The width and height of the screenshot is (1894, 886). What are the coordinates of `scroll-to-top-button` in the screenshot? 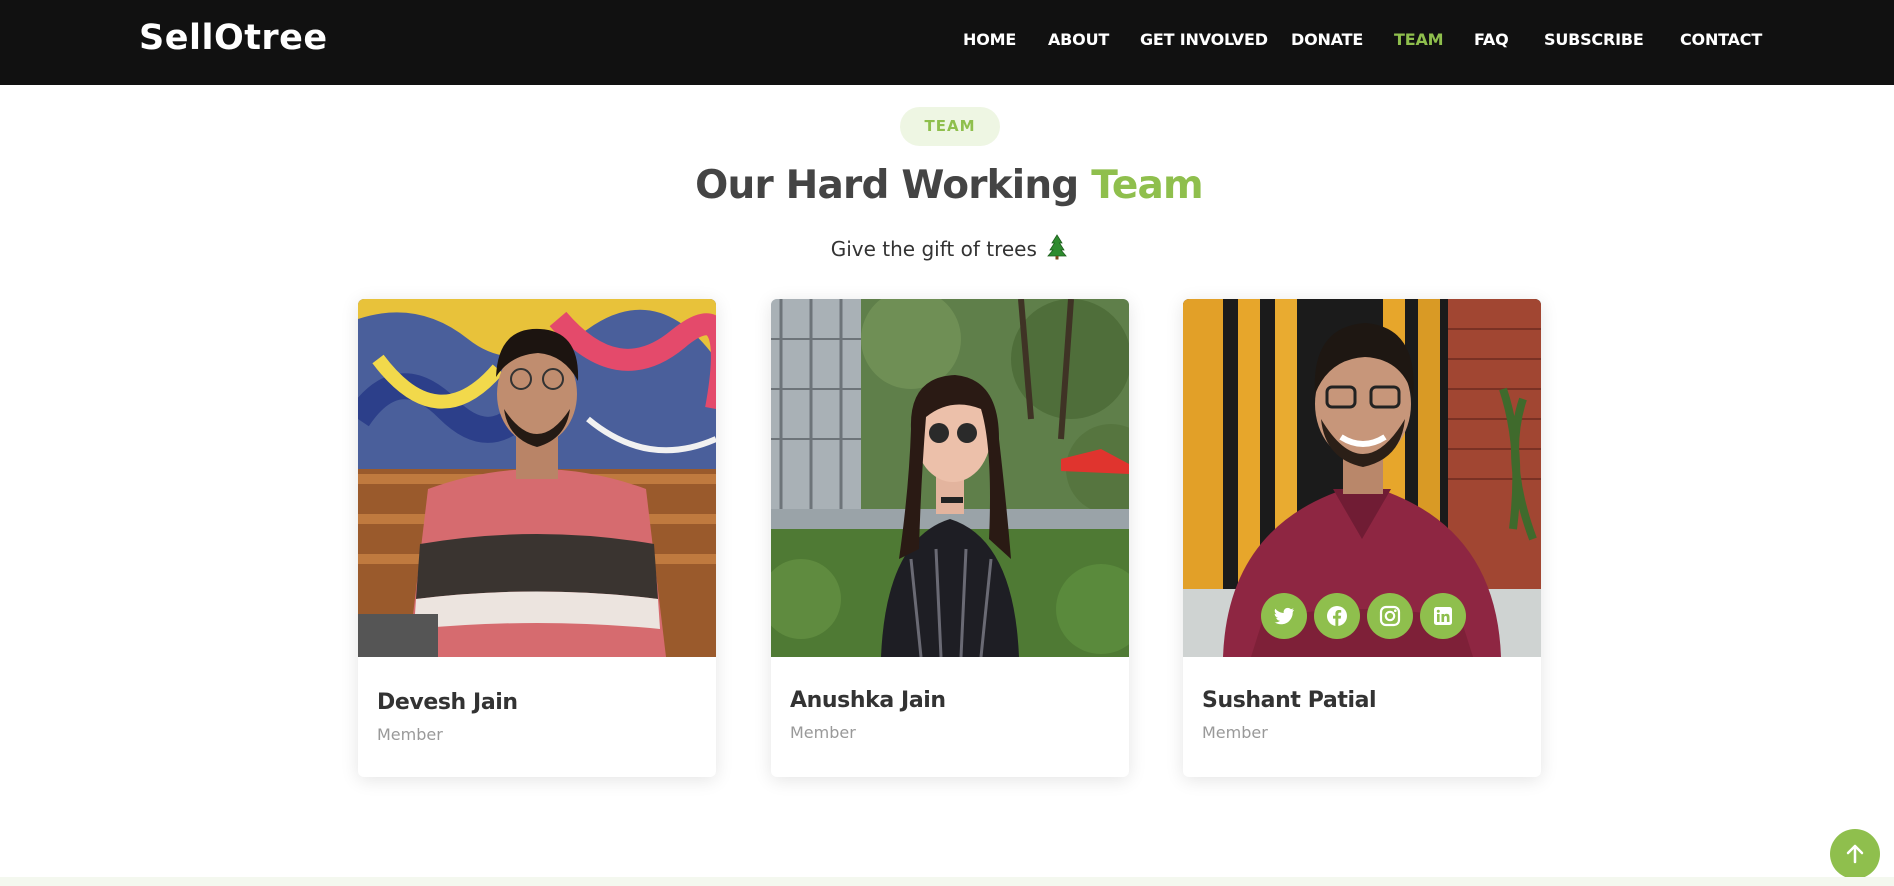 It's located at (1855, 854).